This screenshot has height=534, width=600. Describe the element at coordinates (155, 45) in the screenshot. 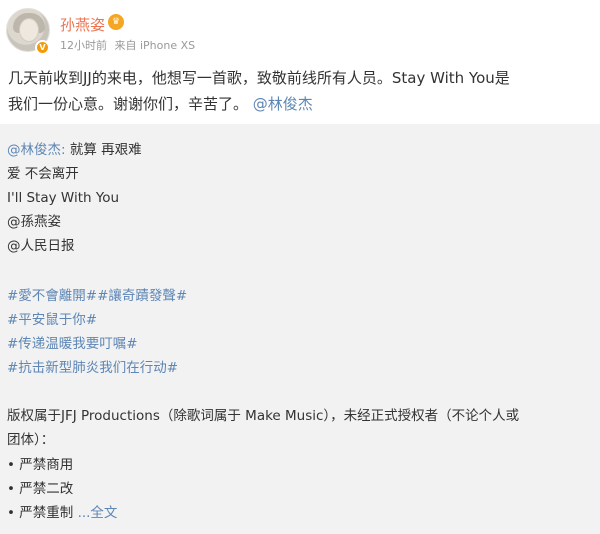

I see `post-source: 来自 iPhone XS` at that location.